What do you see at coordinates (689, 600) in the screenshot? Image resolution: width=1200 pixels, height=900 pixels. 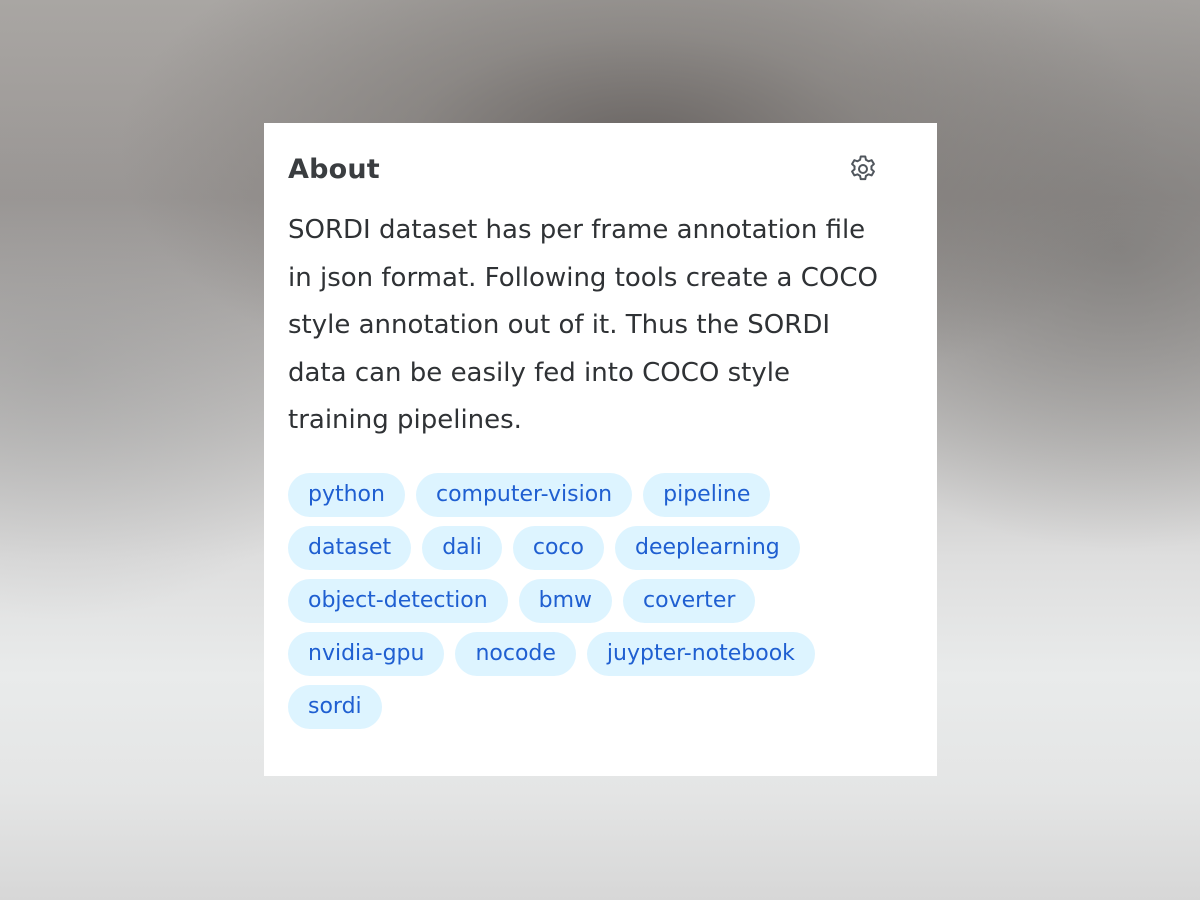 I see `topic-tag-coverter: coverter` at bounding box center [689, 600].